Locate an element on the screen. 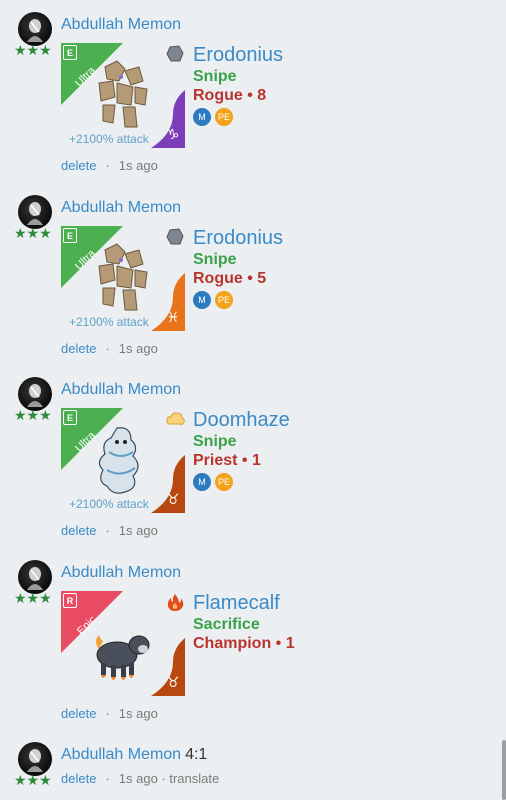 Image resolution: width=506 pixels, height=800 pixels. rarity-letter-icon: R is located at coordinates (70, 600).